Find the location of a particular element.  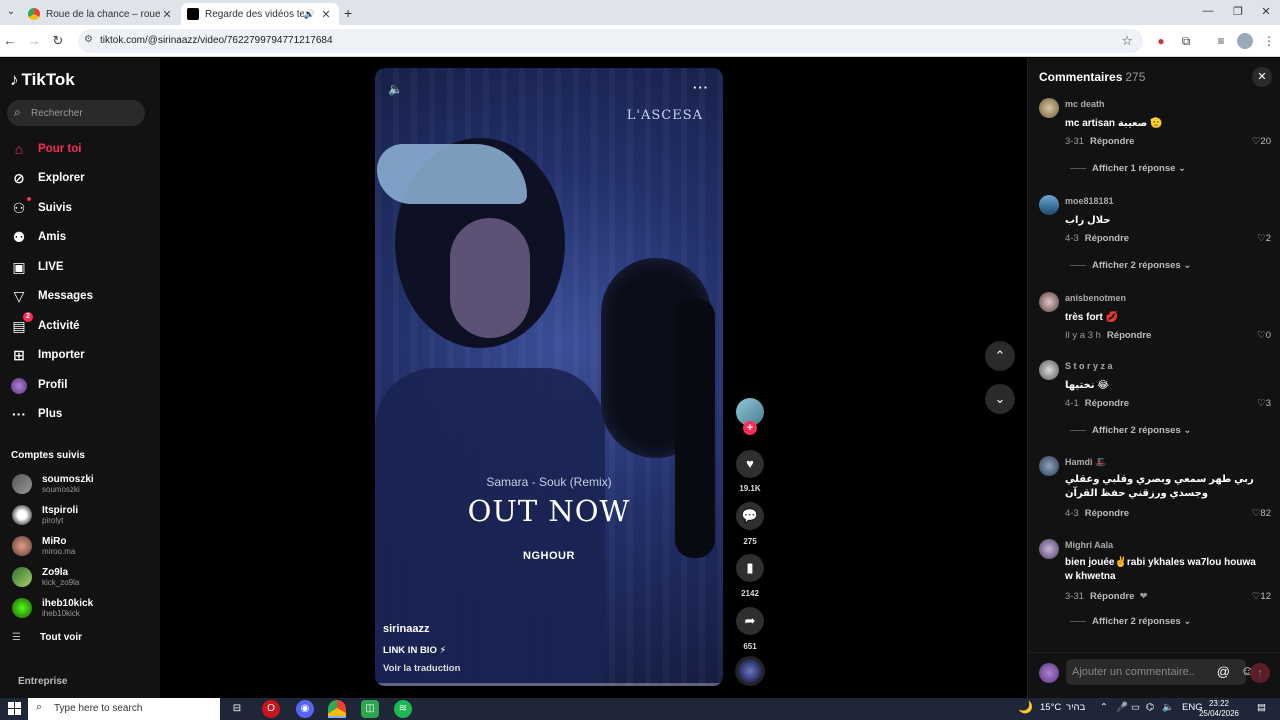

comment-username: Hamdi 🎩 is located at coordinates (1085, 462).